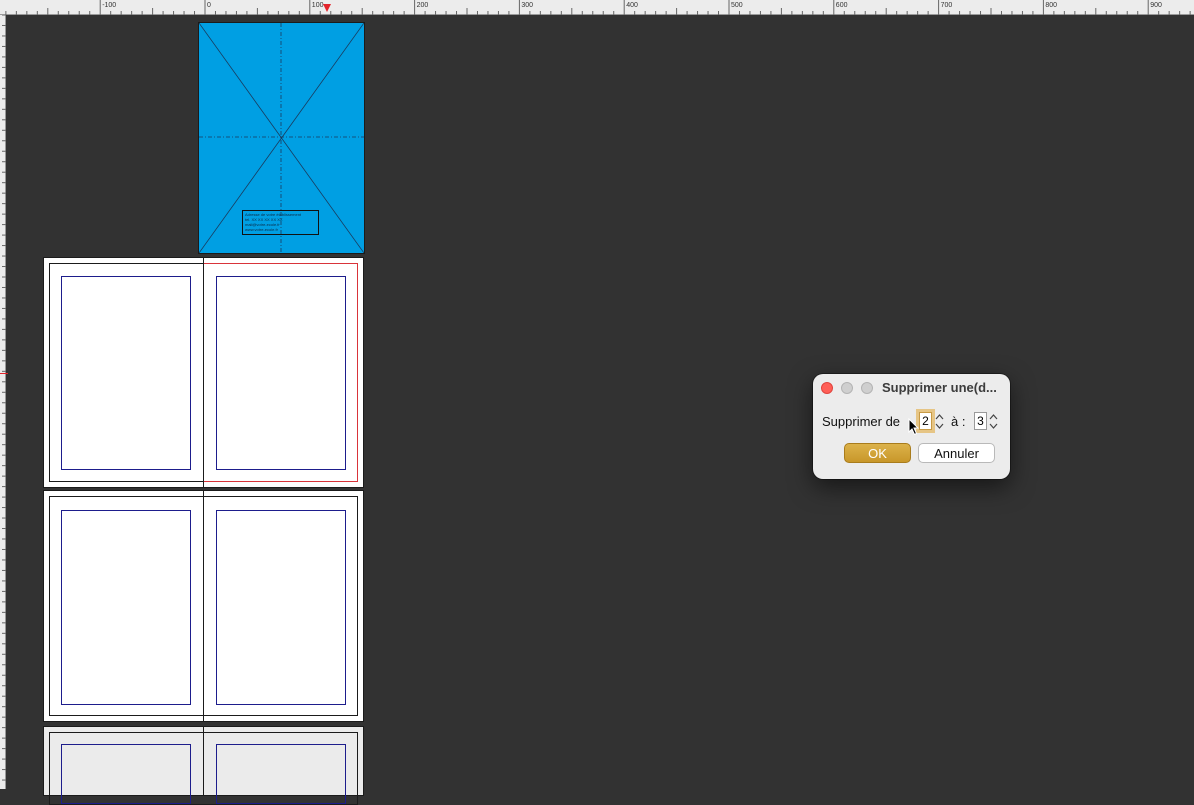 The width and height of the screenshot is (1194, 805). I want to click on ruler-label: 300, so click(527, 5).